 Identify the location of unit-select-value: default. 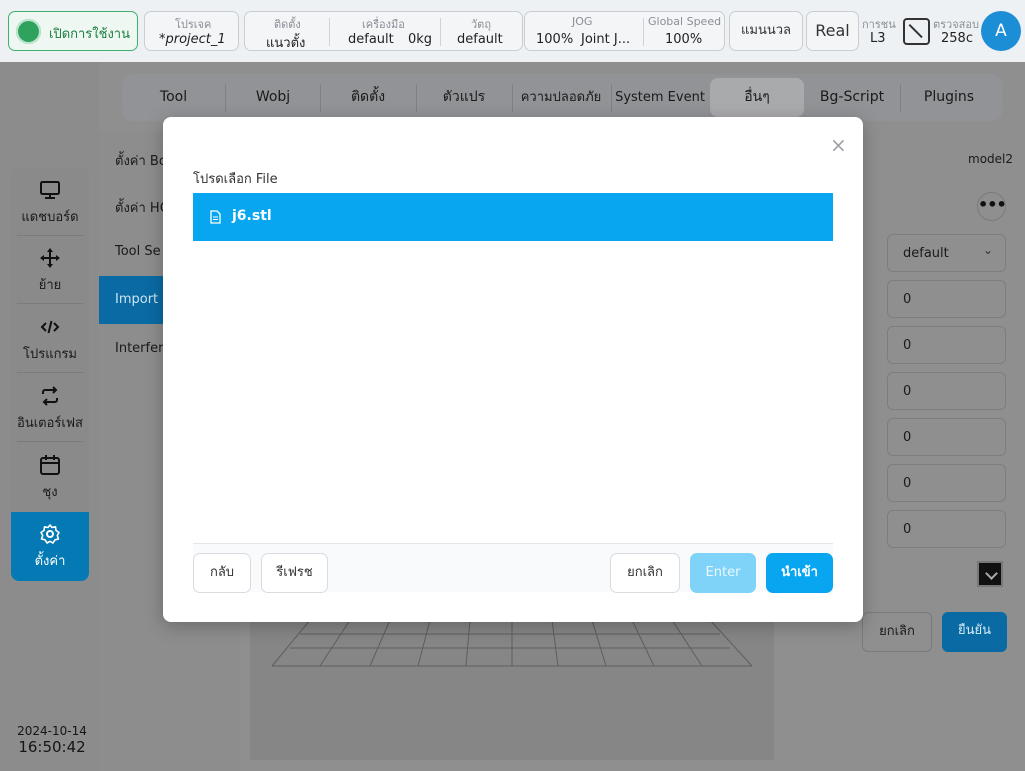
(926, 253).